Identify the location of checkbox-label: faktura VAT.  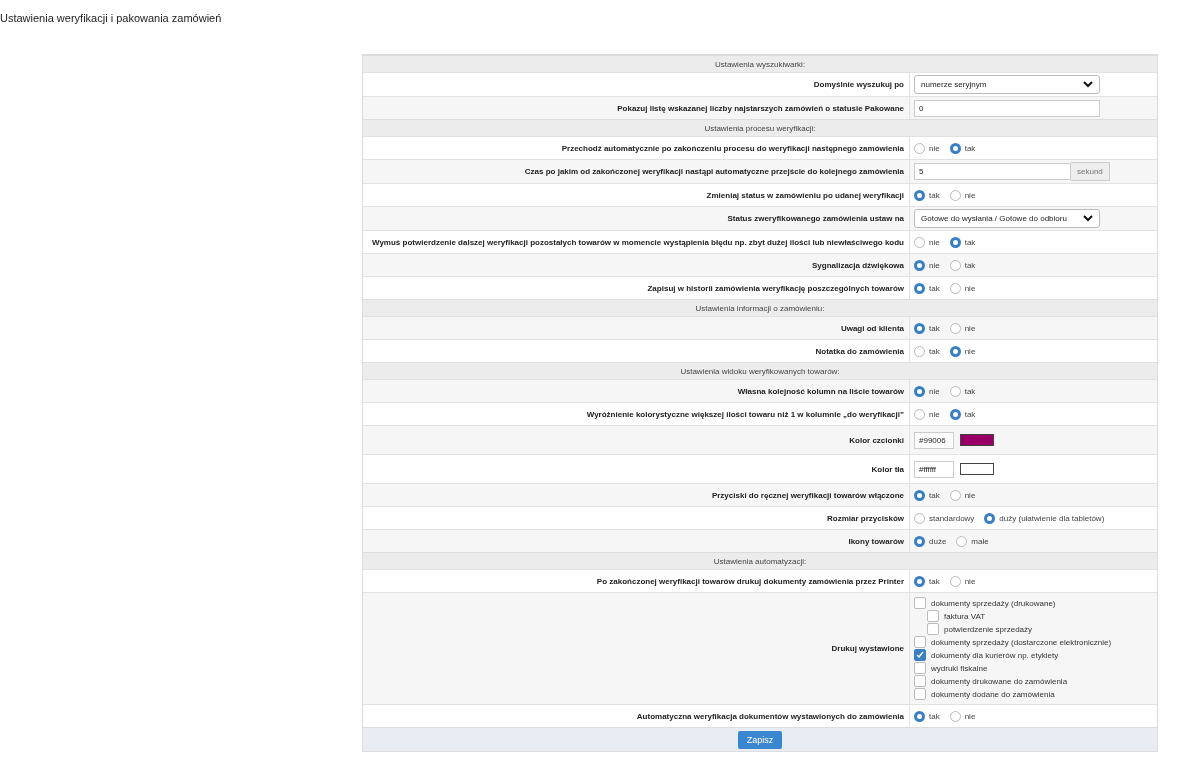
(965, 616).